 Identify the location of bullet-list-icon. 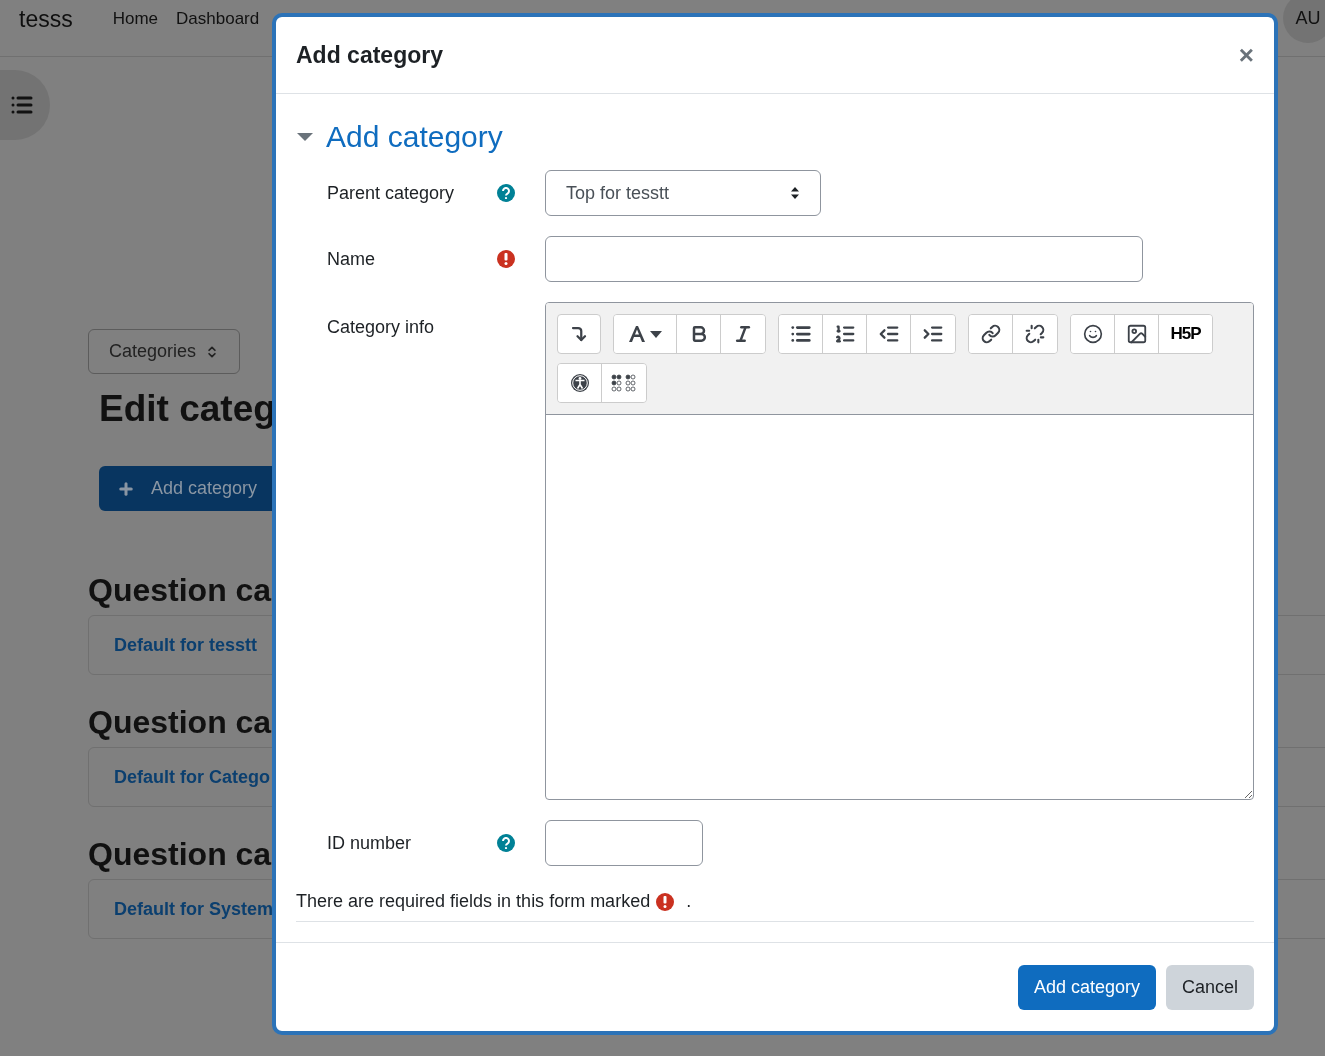
(800, 334).